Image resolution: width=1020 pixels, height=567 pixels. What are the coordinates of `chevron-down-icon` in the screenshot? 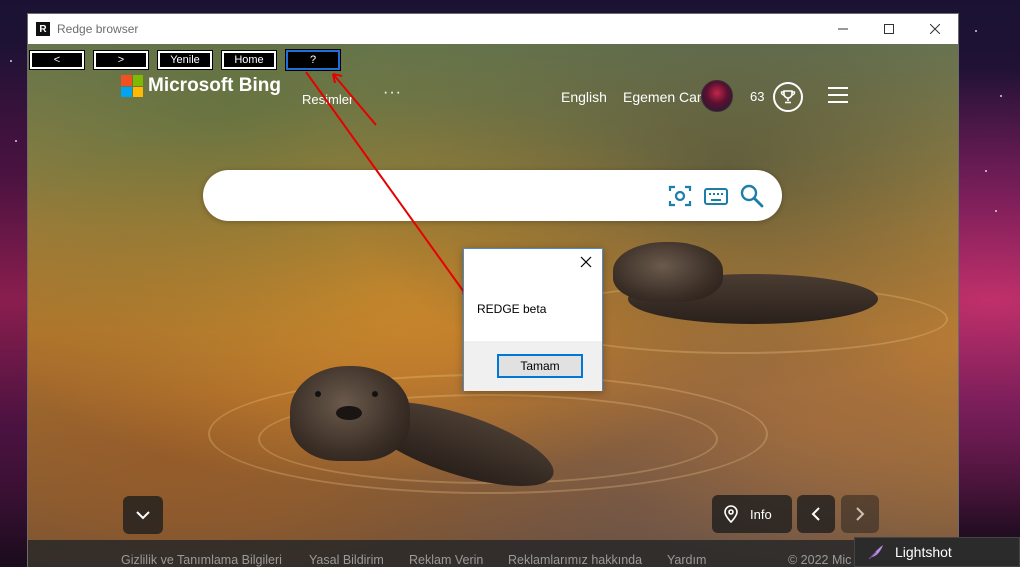 It's located at (143, 515).